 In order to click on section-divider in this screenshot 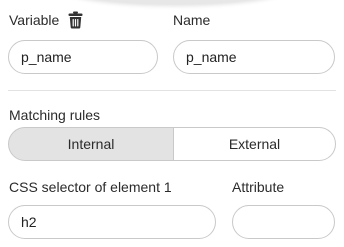, I will do `click(172, 90)`.